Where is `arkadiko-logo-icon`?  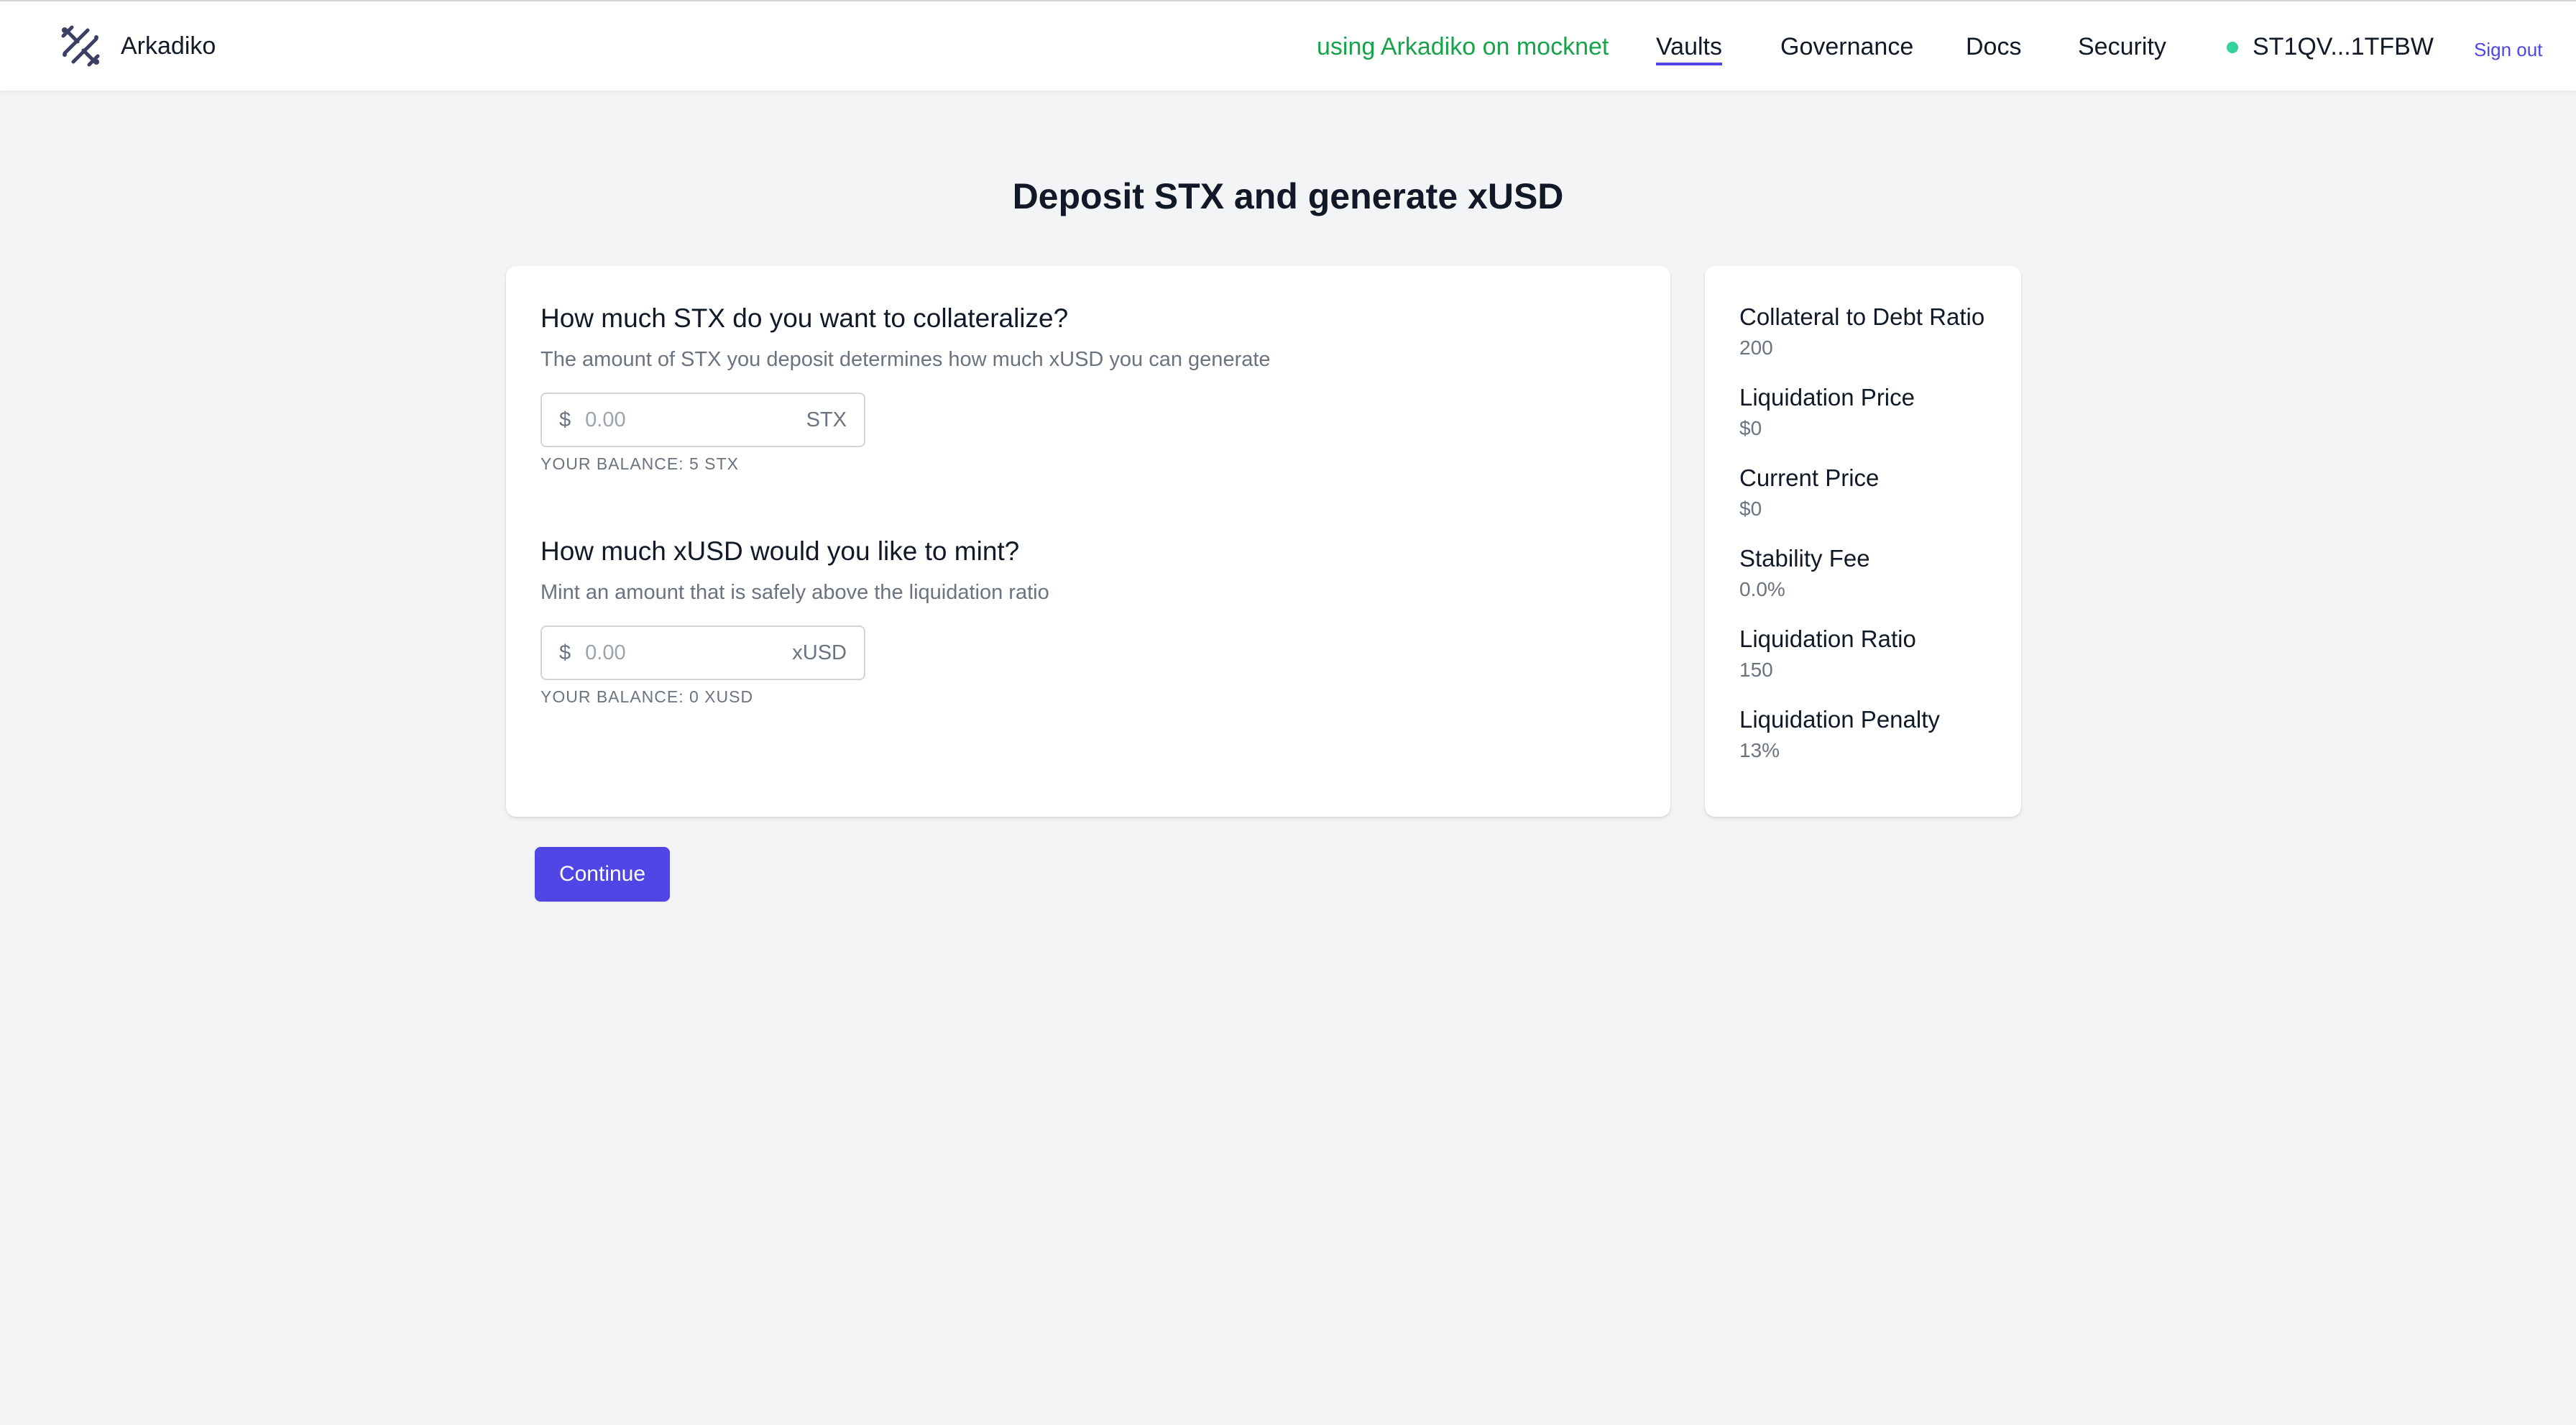 arkadiko-logo-icon is located at coordinates (80, 46).